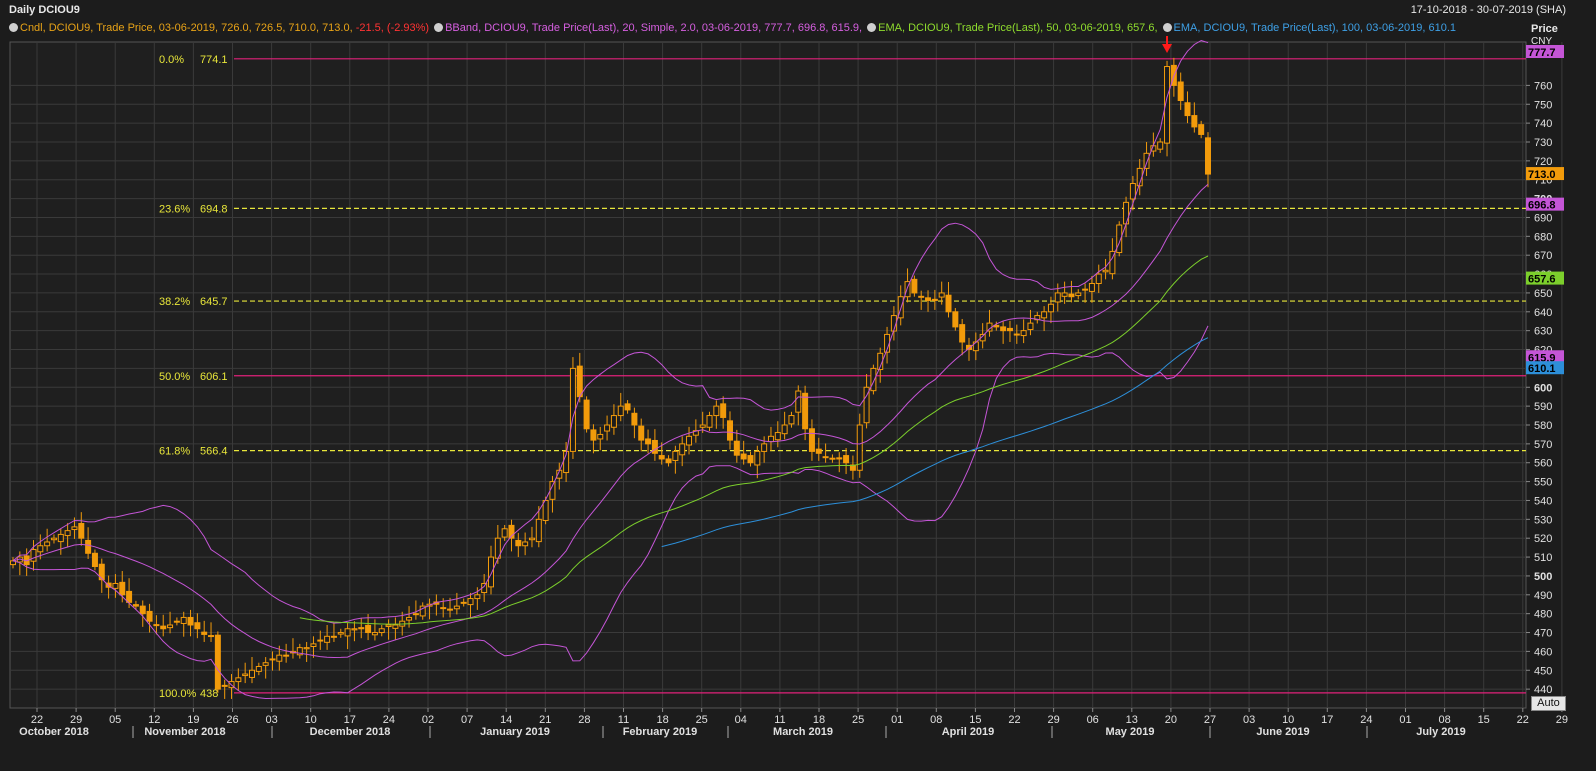 The width and height of the screenshot is (1596, 771). Describe the element at coordinates (1543, 105) in the screenshot. I see `y-tick-label: 750` at that location.